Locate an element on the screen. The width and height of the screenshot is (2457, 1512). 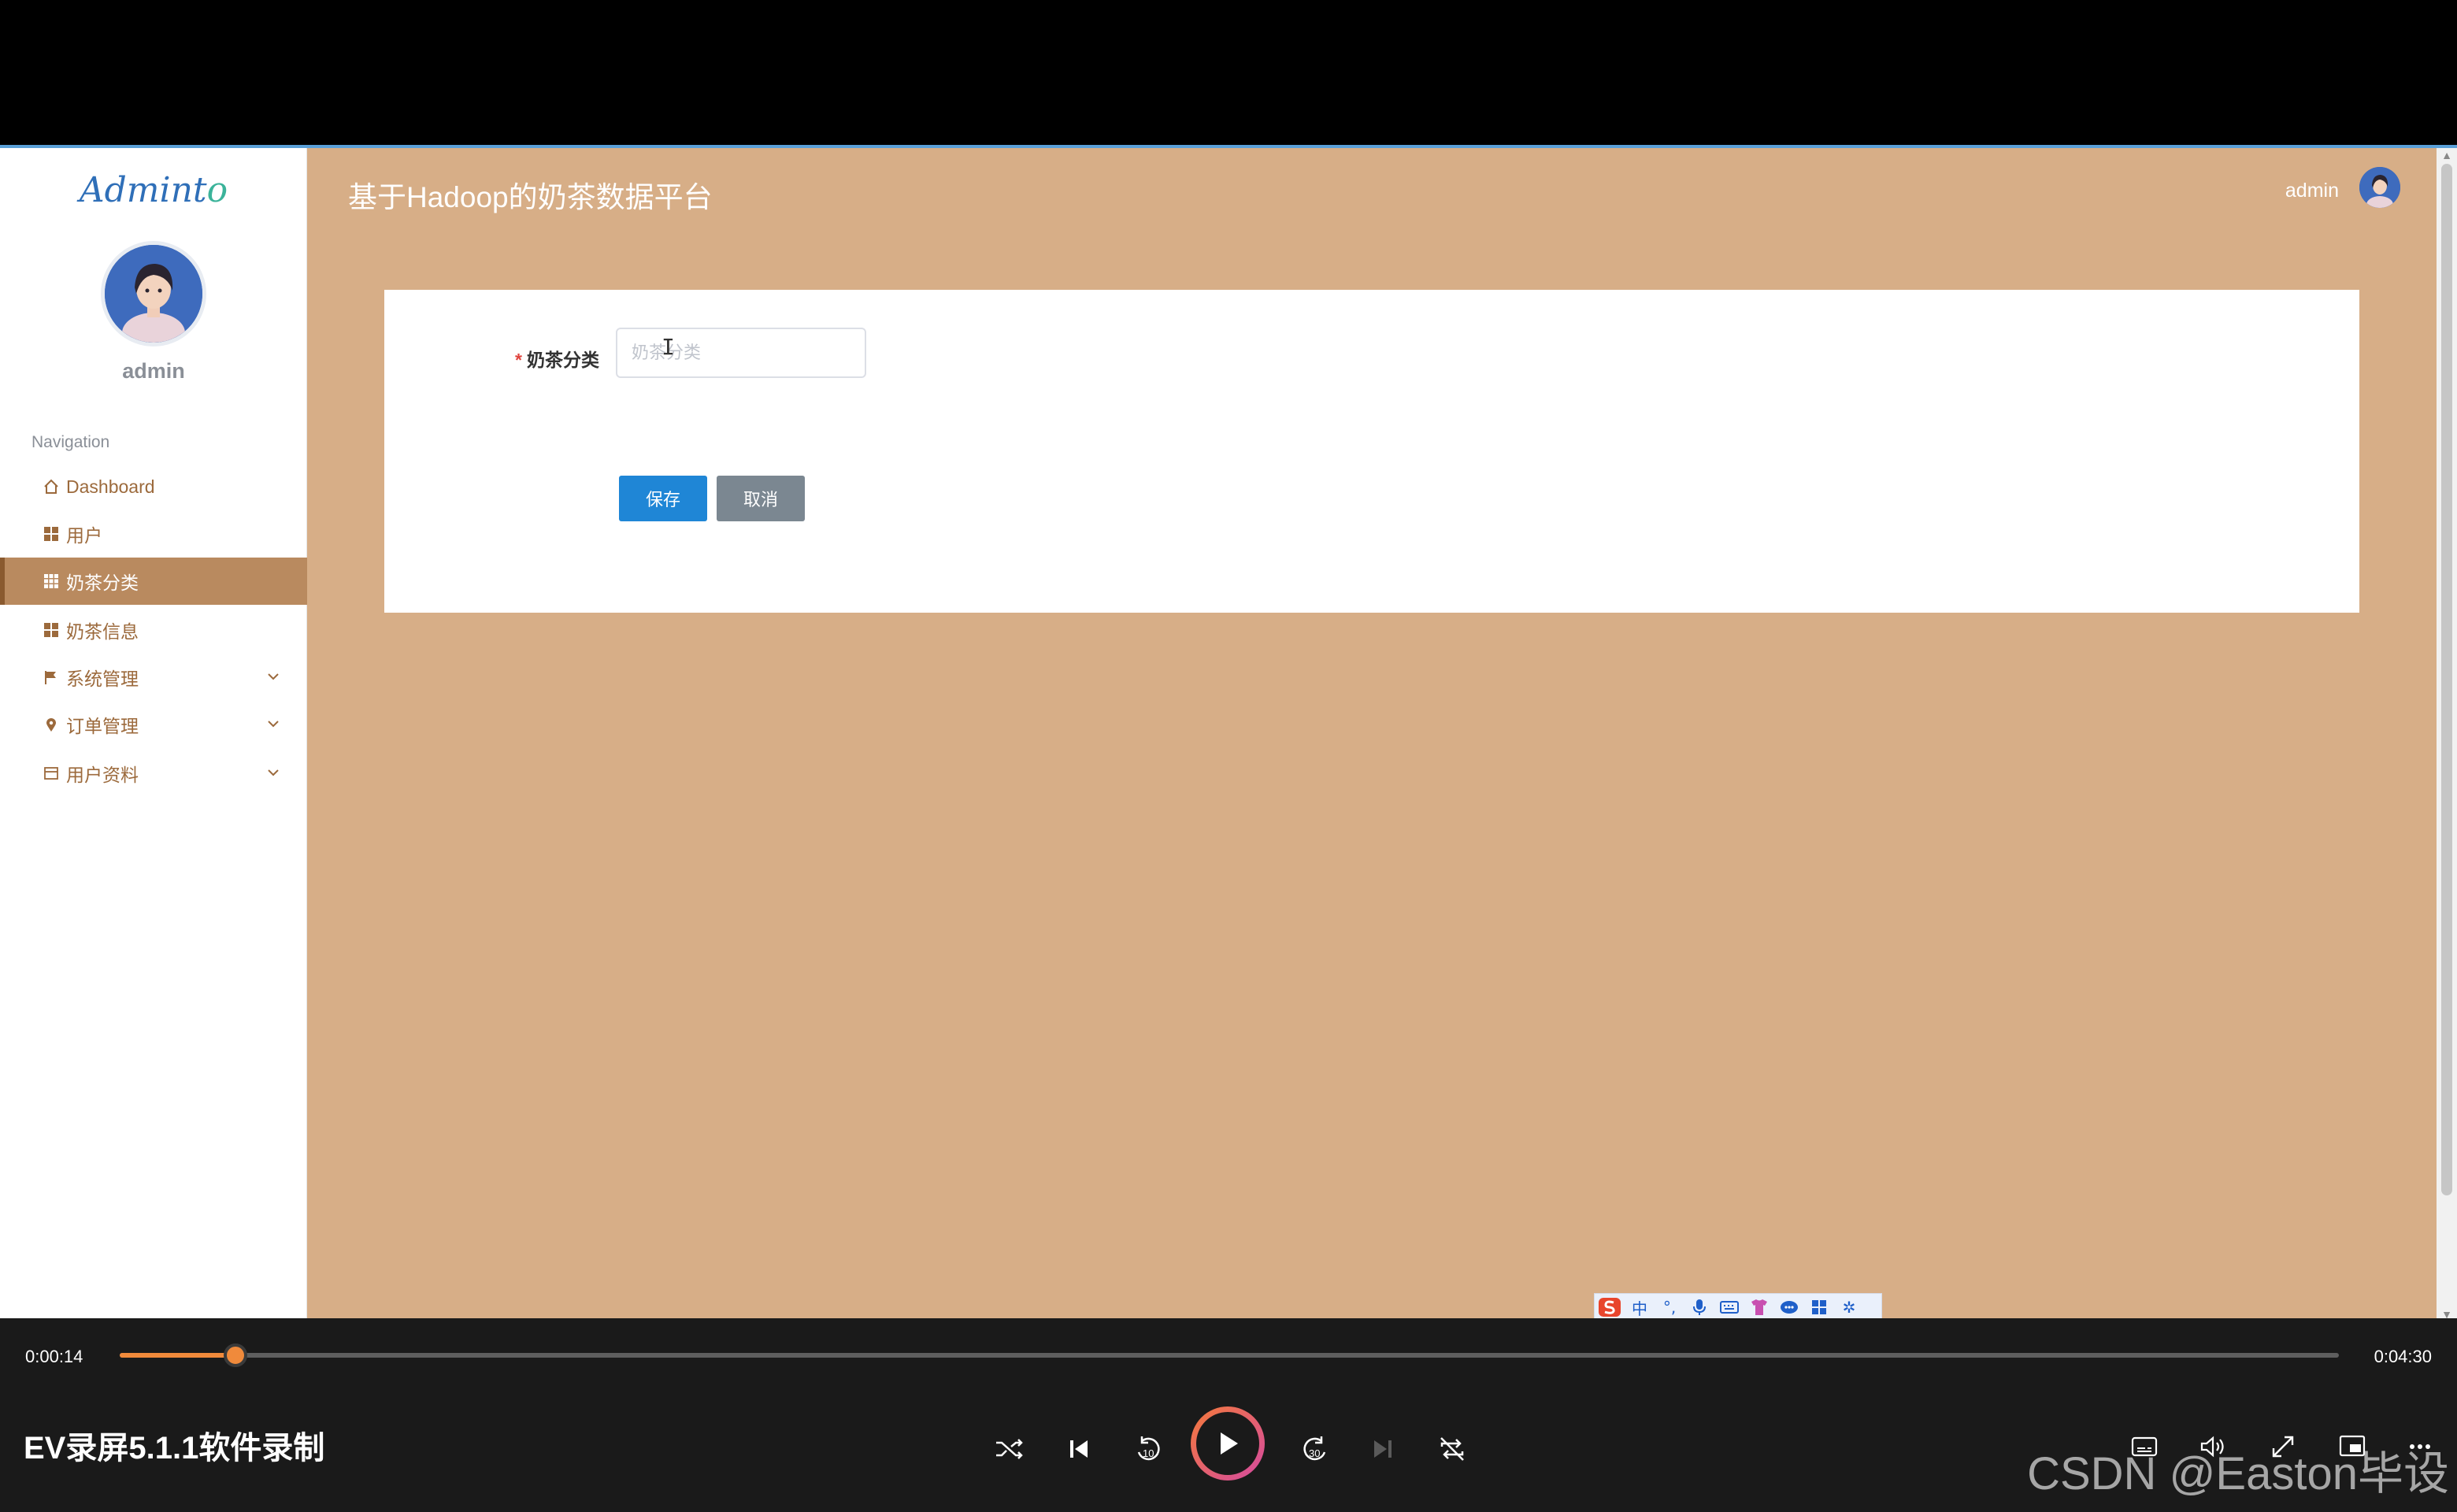
settings-icon: ✲ is located at coordinates (1849, 1306).